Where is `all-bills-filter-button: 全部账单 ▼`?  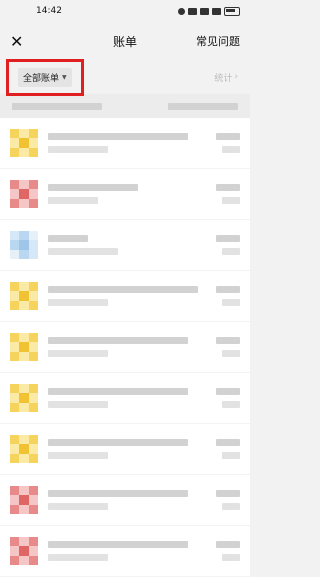 all-bills-filter-button: 全部账单 ▼ is located at coordinates (45, 77).